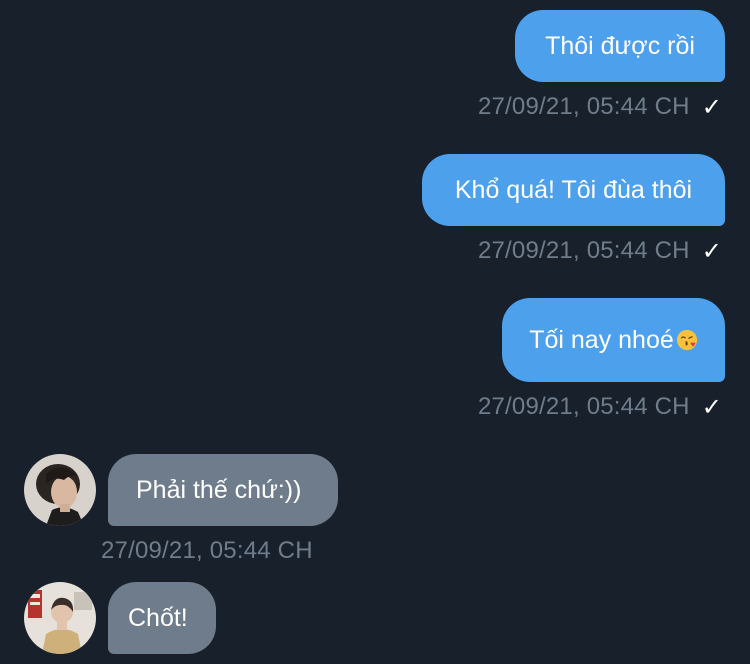 This screenshot has width=750, height=664. I want to click on incoming-message: Phải thế chứ:)), so click(223, 490).